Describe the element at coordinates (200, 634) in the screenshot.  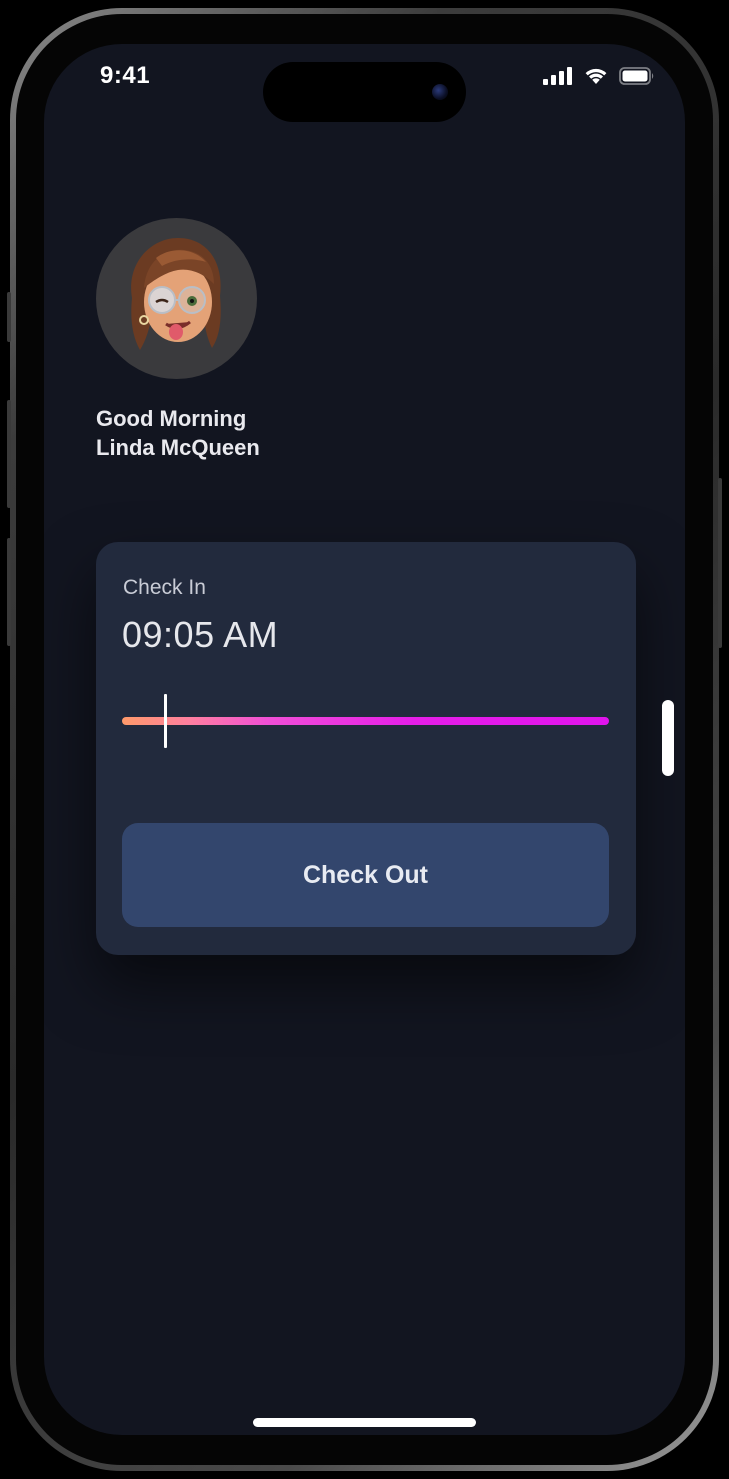
I see `check-in-time: 09:05 AM` at that location.